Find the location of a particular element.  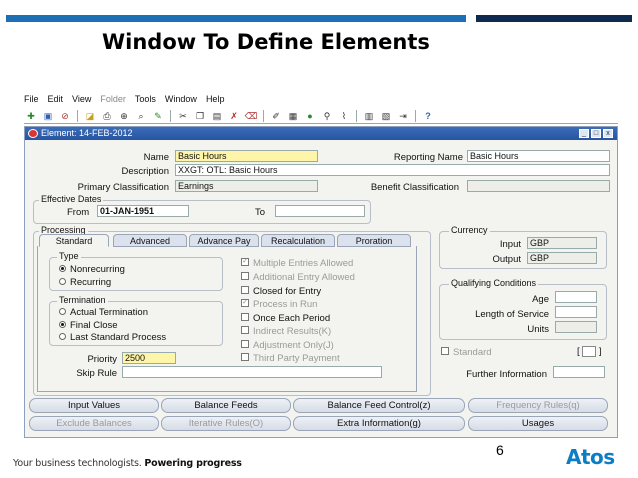

clear-icon: ✗ is located at coordinates (234, 116).